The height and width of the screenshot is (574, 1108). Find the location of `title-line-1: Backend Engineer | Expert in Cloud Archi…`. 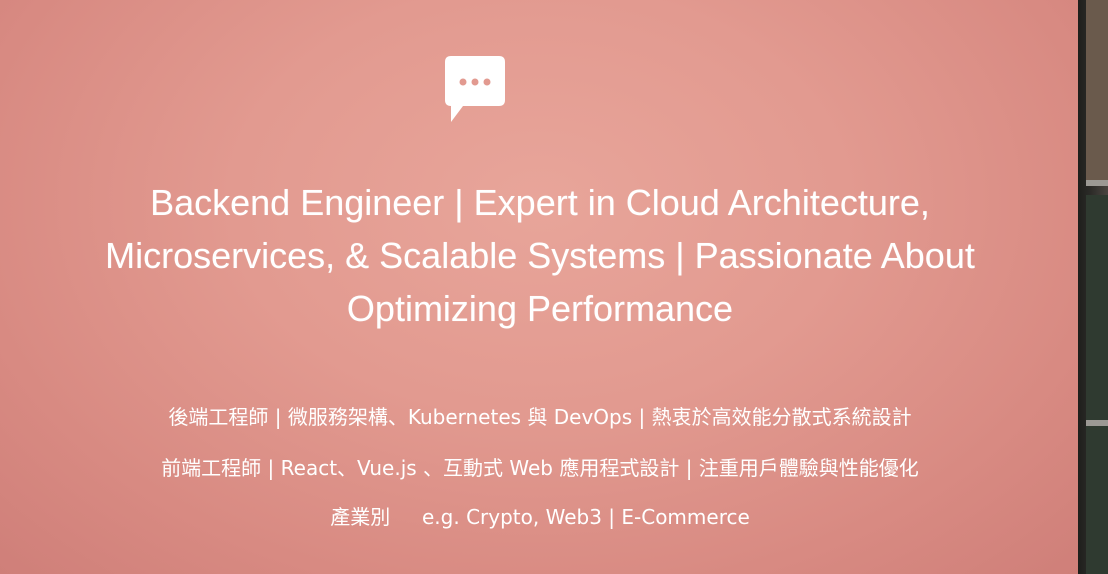

title-line-1: Backend Engineer | Expert in Cloud Archi… is located at coordinates (540, 202).